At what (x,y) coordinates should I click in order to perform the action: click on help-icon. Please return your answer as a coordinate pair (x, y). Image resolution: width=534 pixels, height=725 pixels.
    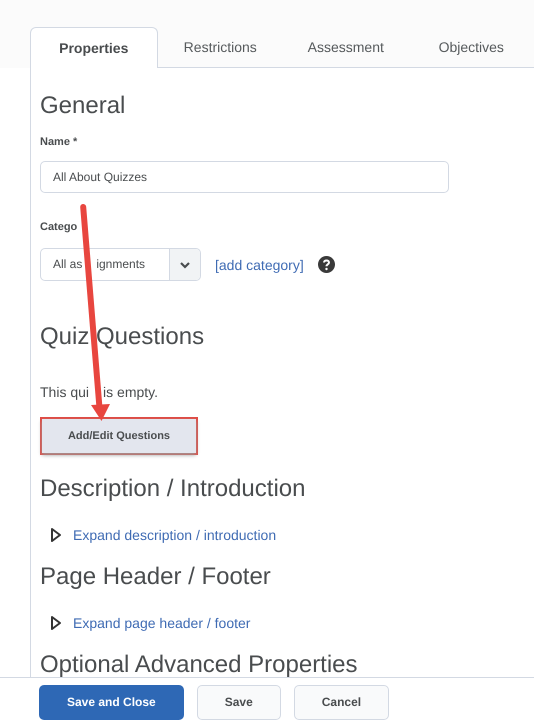
    Looking at the image, I should click on (326, 264).